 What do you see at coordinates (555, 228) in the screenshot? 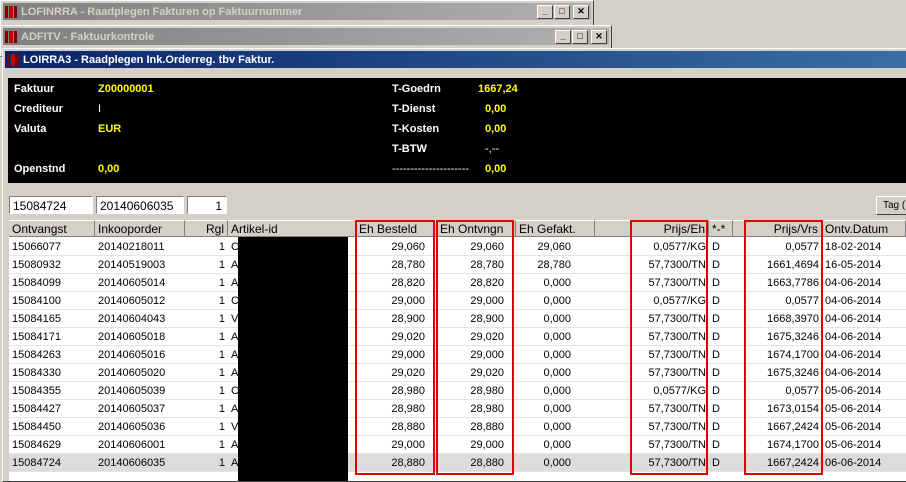
I see `col-eh-gefakt: Eh Gefakt.` at bounding box center [555, 228].